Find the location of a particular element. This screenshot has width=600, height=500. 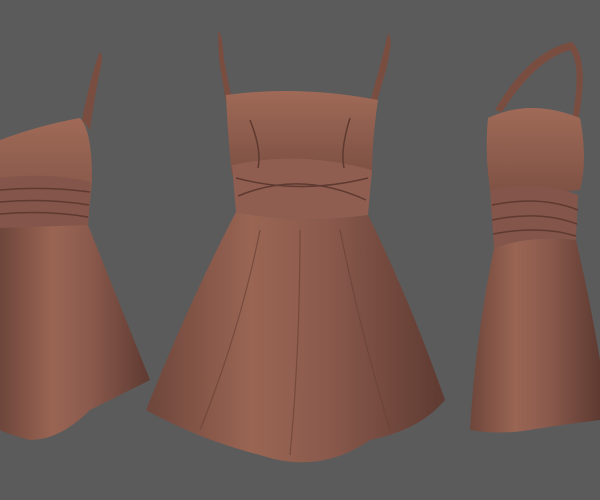

wrap-band is located at coordinates (302, 189).